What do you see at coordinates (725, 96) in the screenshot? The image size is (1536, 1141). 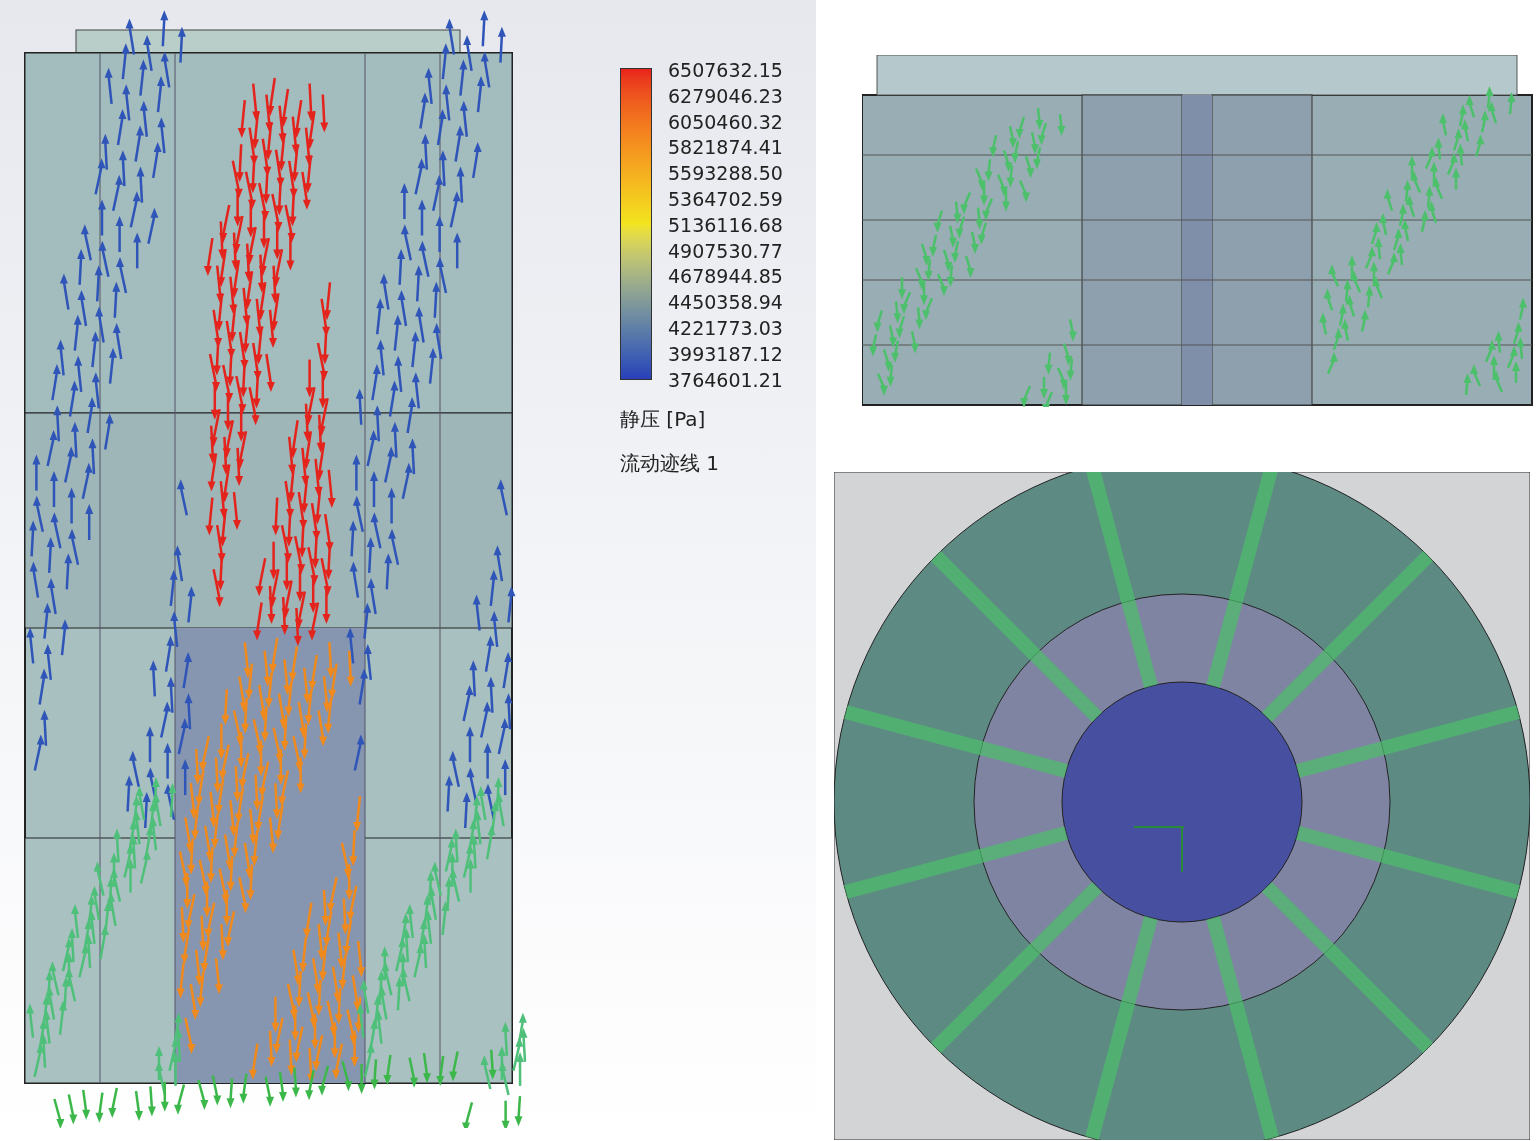 I see `scale-value: 6279046.23` at bounding box center [725, 96].